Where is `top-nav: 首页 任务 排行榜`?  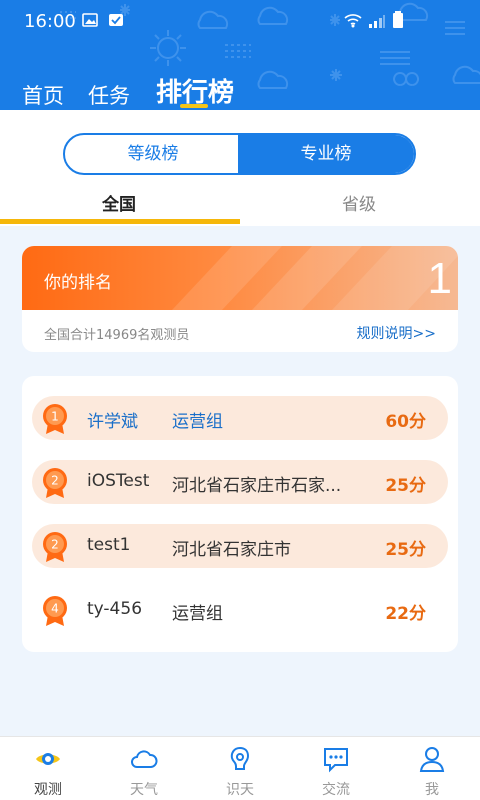
top-nav: 首页 任务 排行榜 is located at coordinates (240, 85).